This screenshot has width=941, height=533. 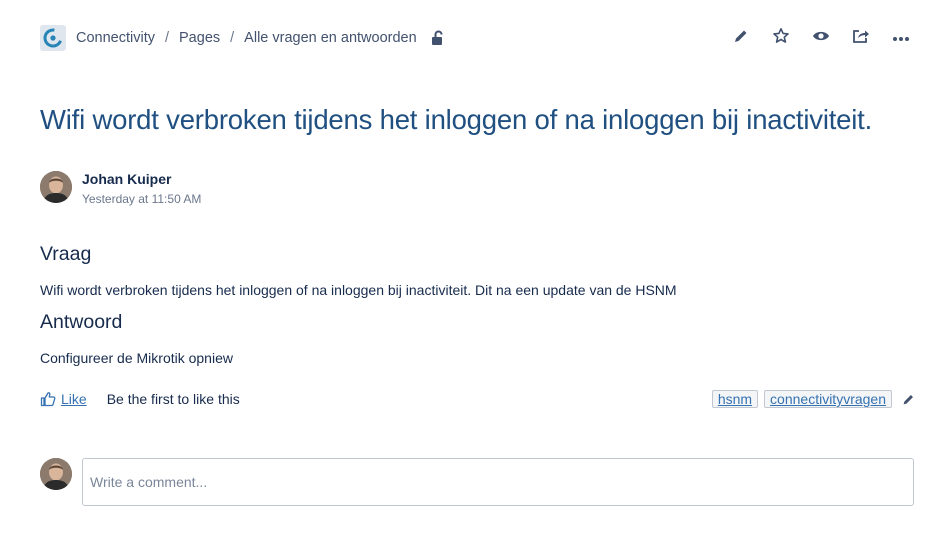 What do you see at coordinates (56, 187) in the screenshot?
I see `author-avatar` at bounding box center [56, 187].